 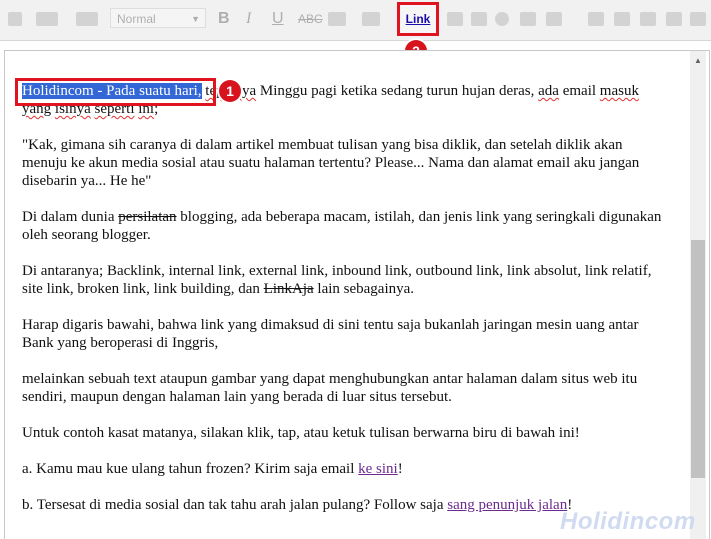 I want to click on link-button: Link, so click(x=418, y=19).